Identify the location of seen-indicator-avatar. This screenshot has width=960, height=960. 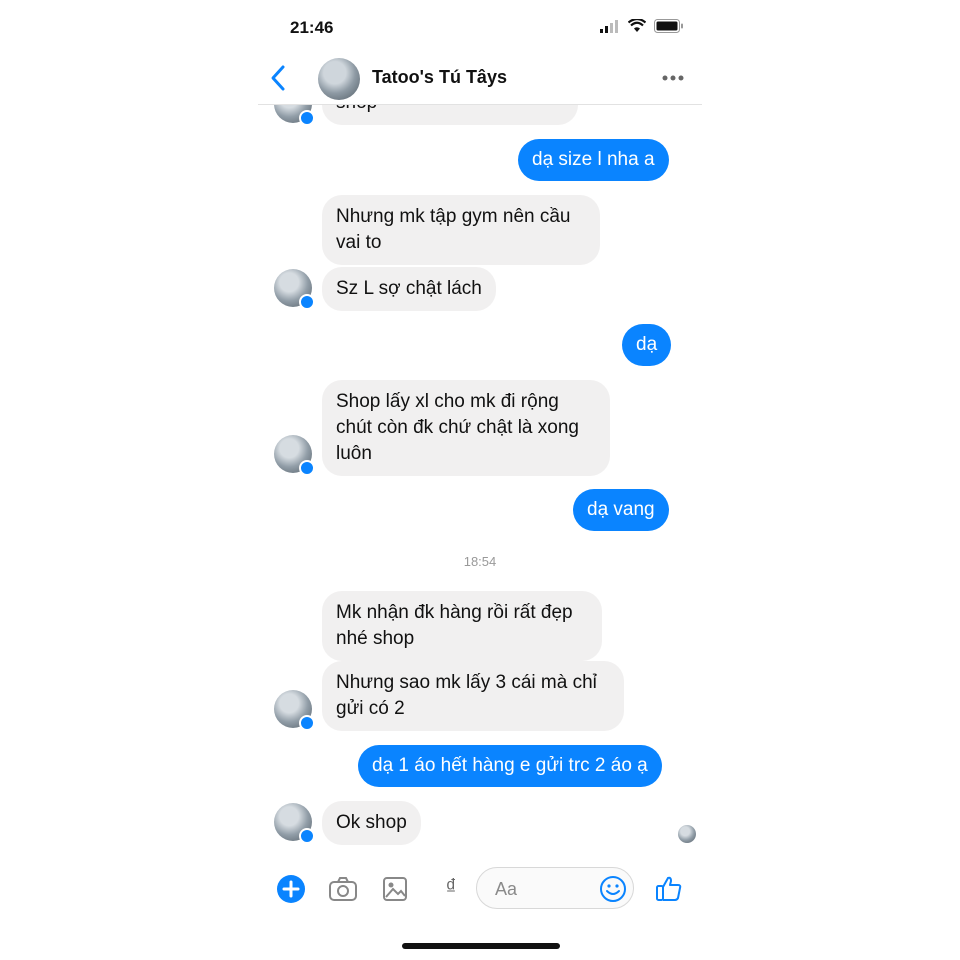
(687, 834).